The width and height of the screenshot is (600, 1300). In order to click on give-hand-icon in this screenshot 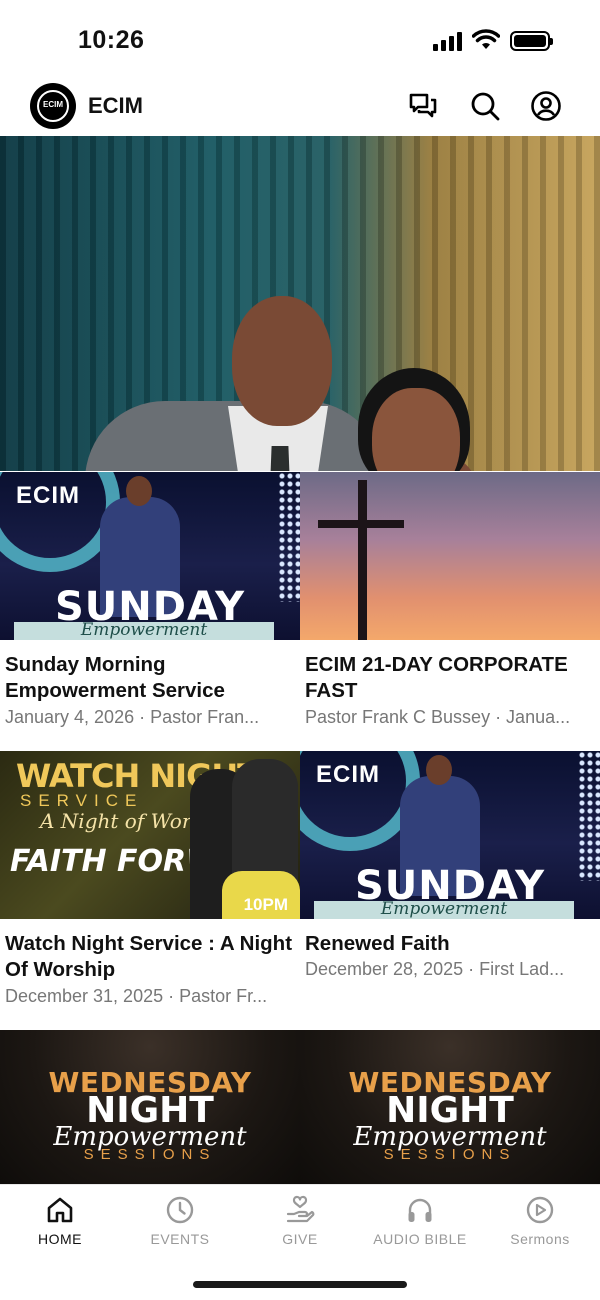, I will do `click(300, 1209)`.